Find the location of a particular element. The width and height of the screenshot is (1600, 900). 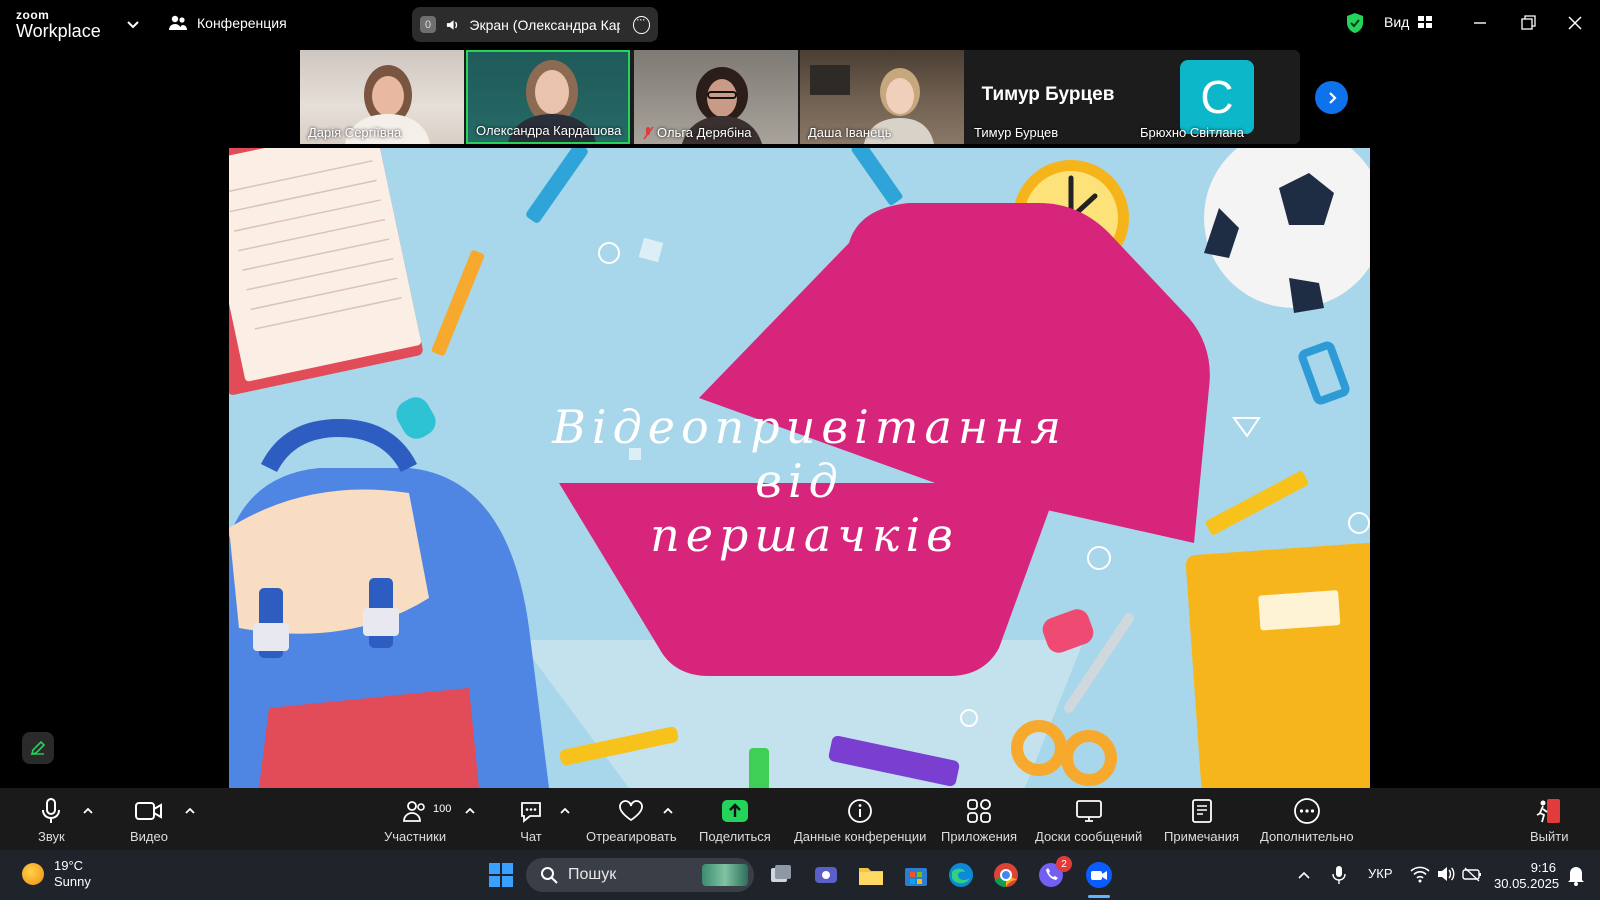

video-options-chevron-icon is located at coordinates (190, 811).